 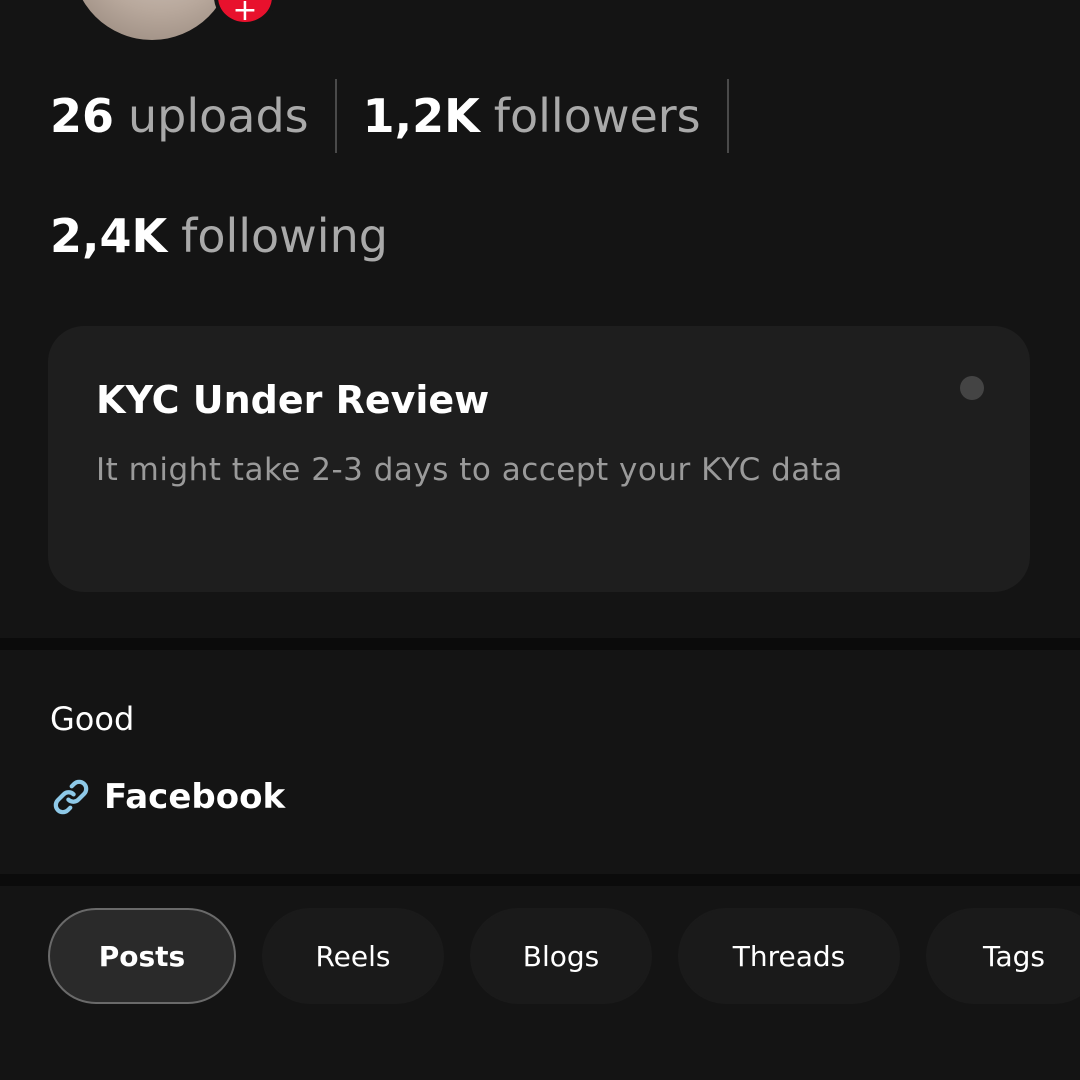 I want to click on profile-stats: 26 uploads 1,2K followers, so click(x=402, y=116).